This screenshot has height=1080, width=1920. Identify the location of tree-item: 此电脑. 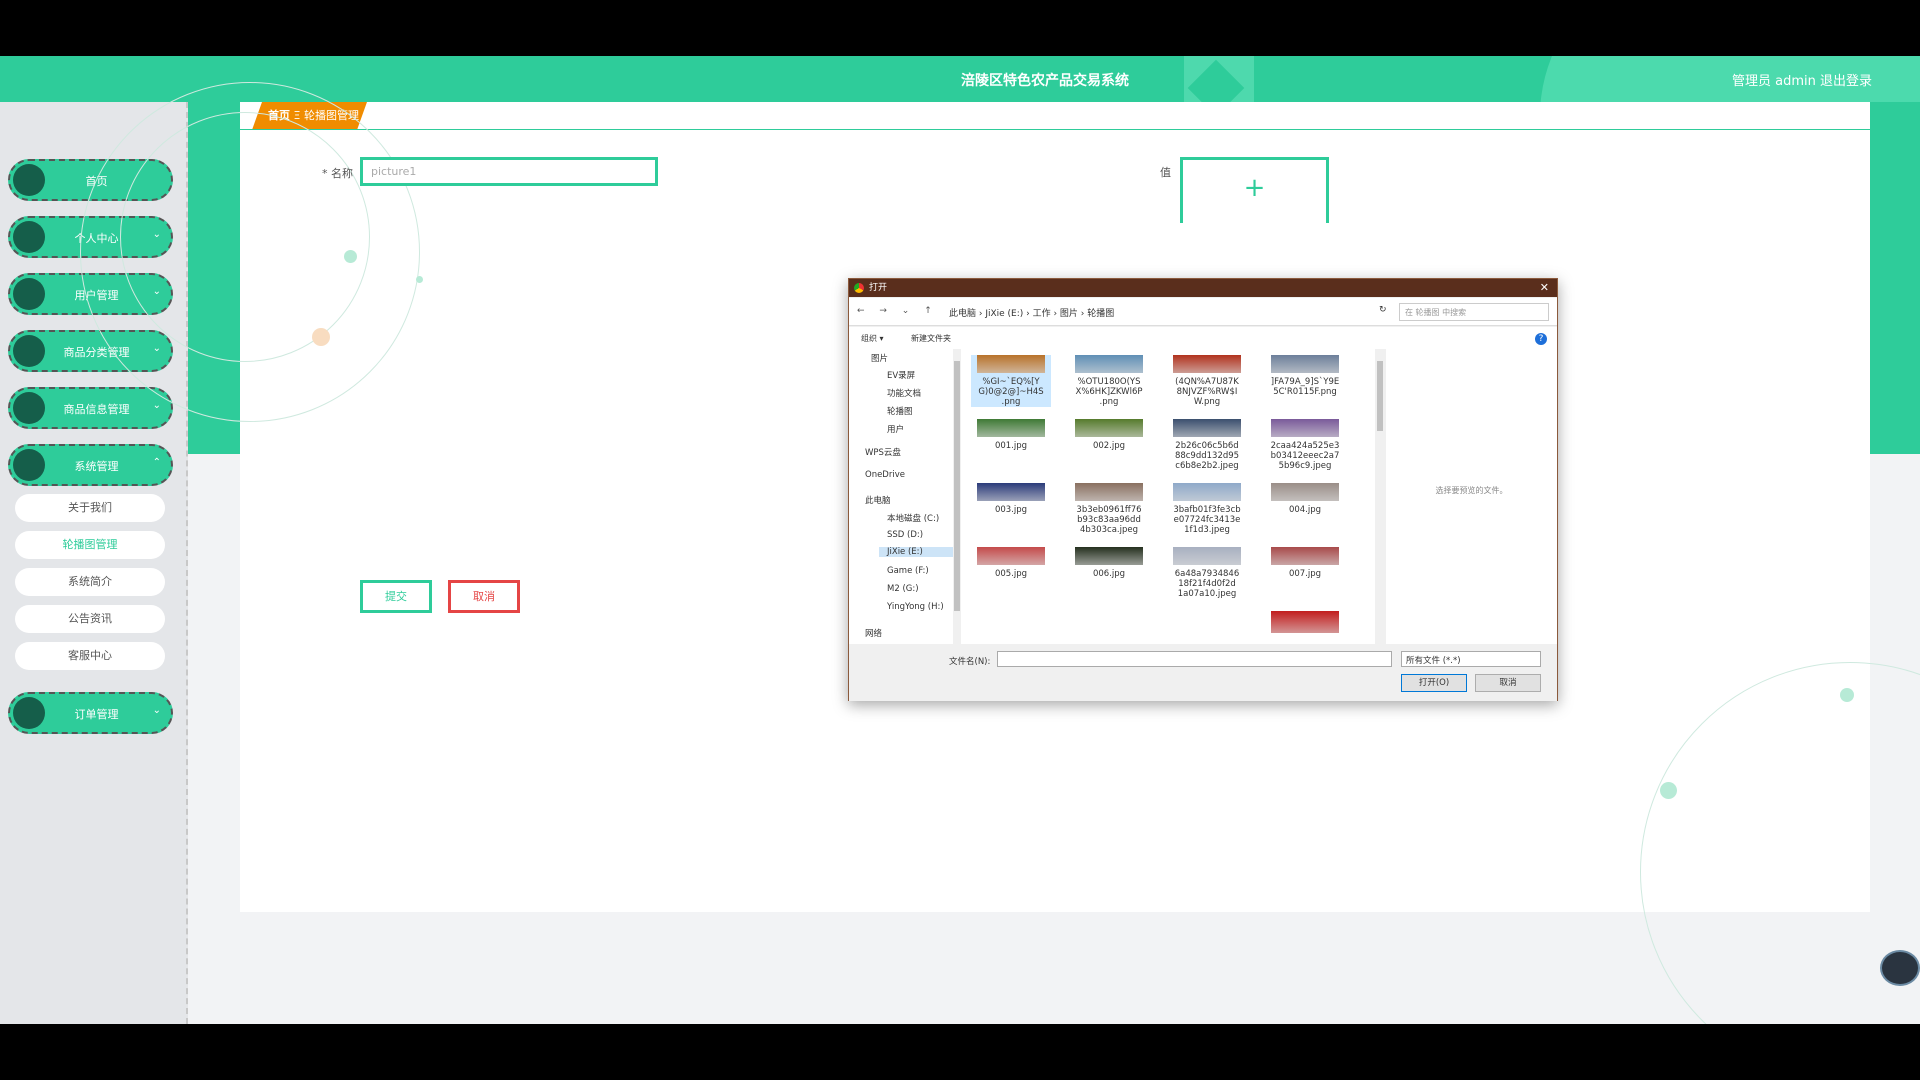
(878, 500).